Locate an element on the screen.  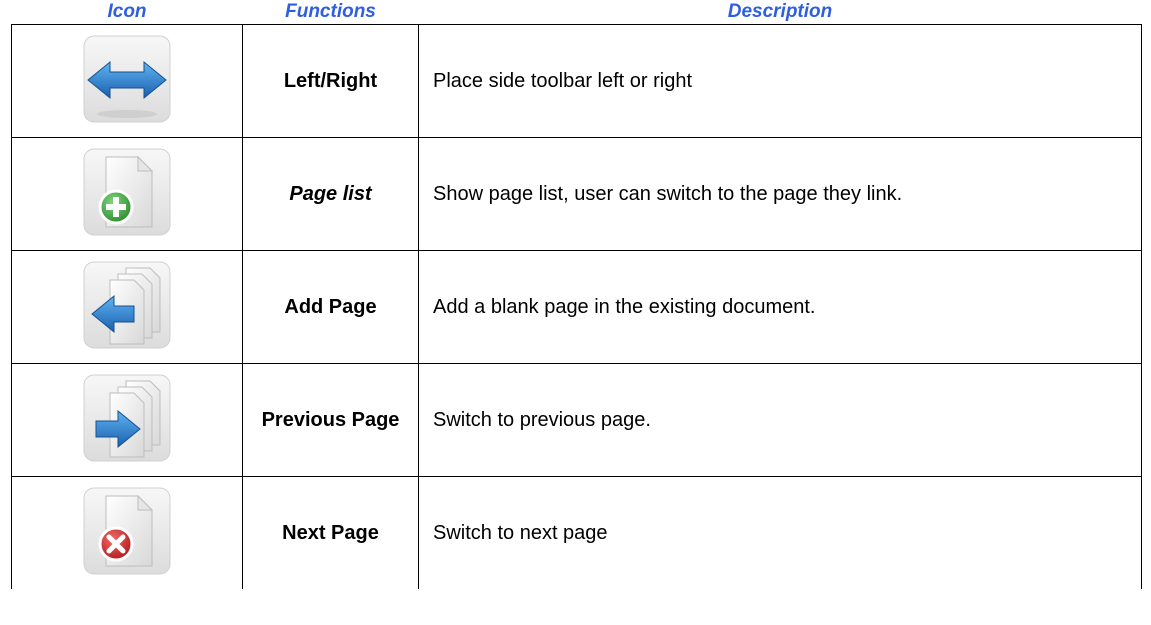
function-description: Switch to previous page. is located at coordinates (780, 420).